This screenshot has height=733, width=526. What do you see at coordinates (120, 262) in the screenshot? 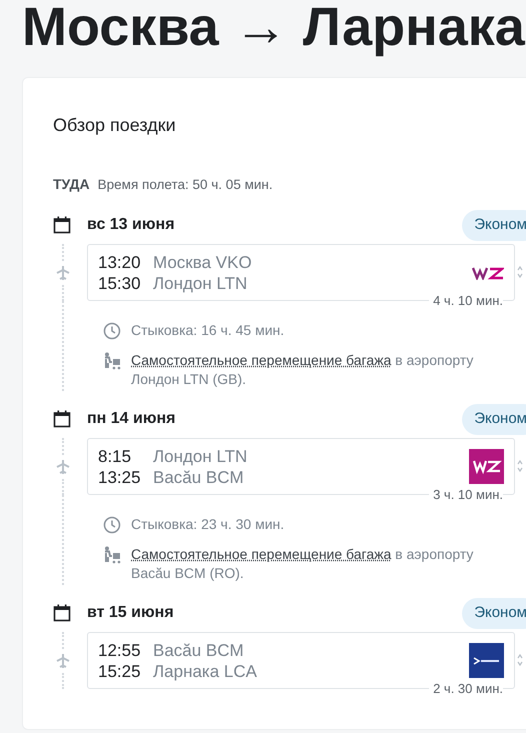
I see `departure-time: 13:20` at bounding box center [120, 262].